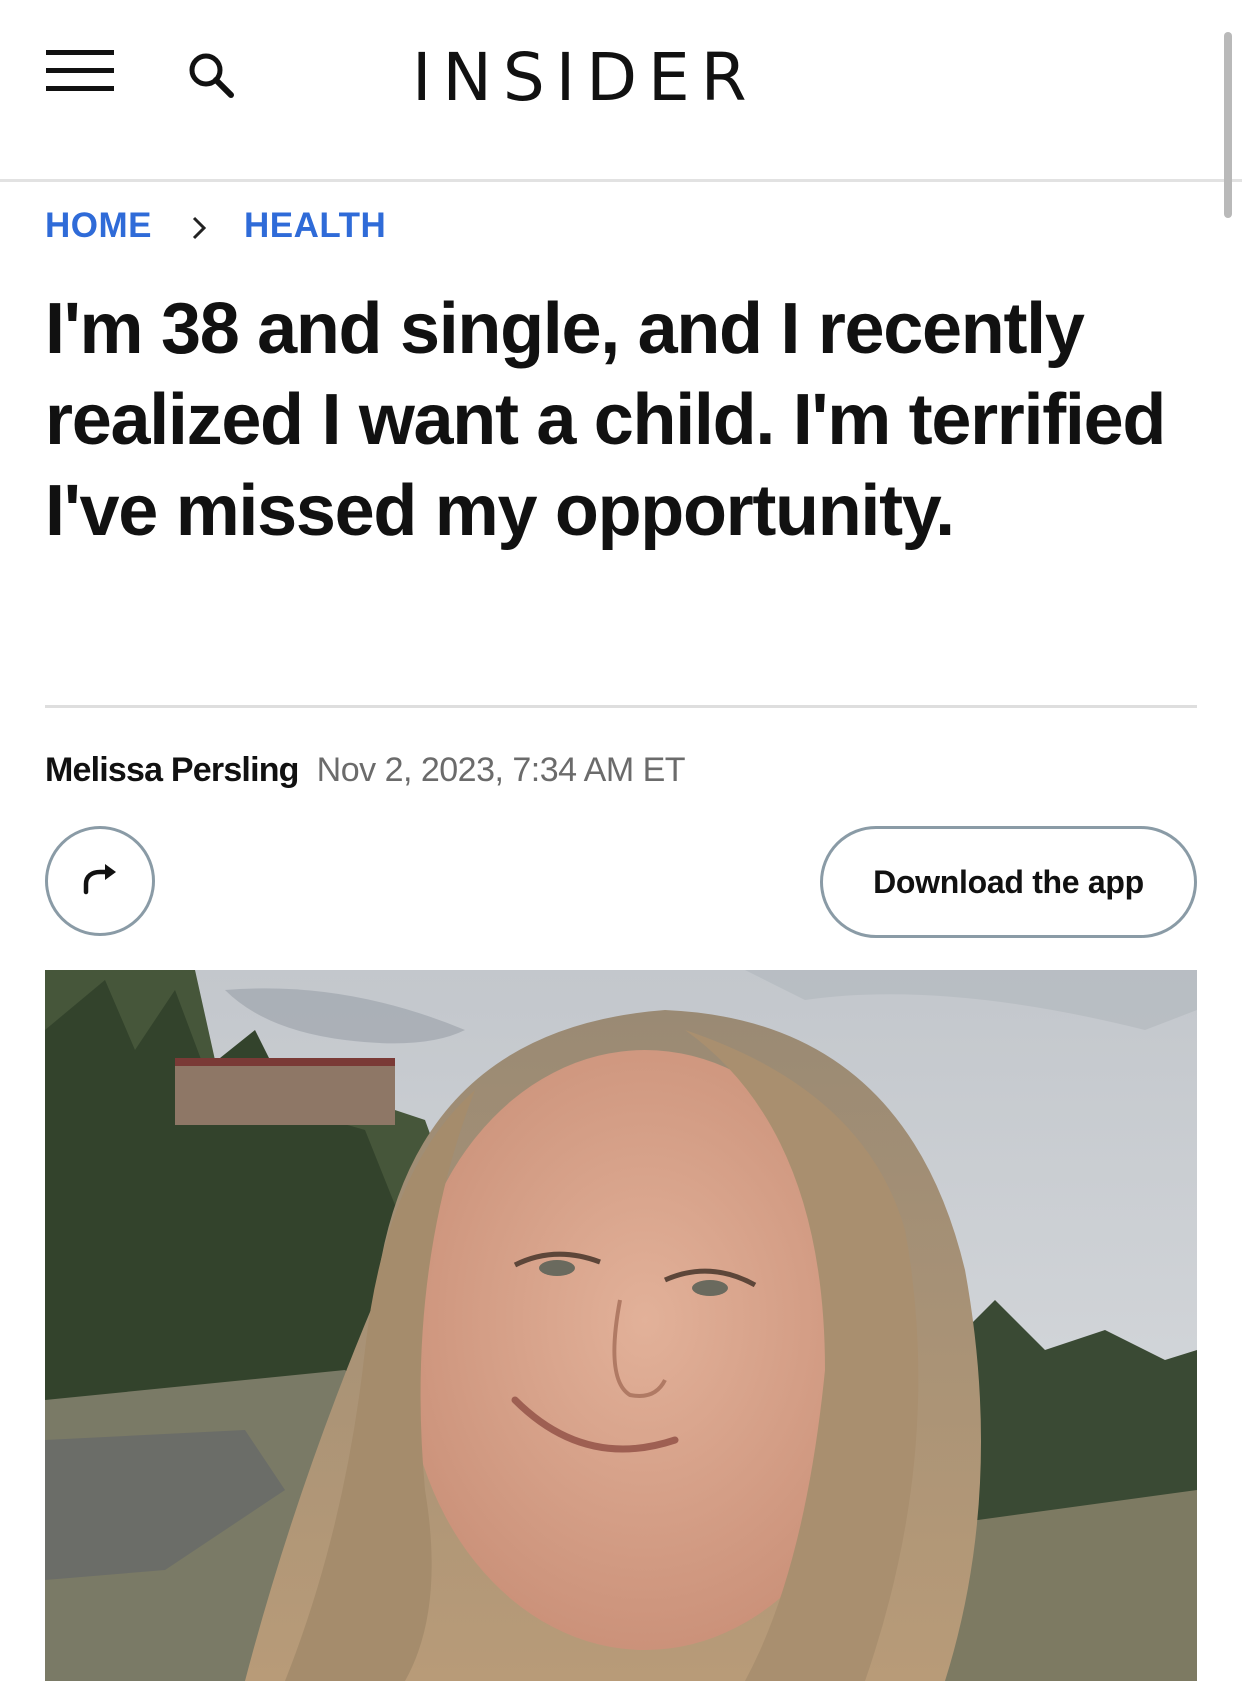  I want to click on share-arrow-icon, so click(100, 881).